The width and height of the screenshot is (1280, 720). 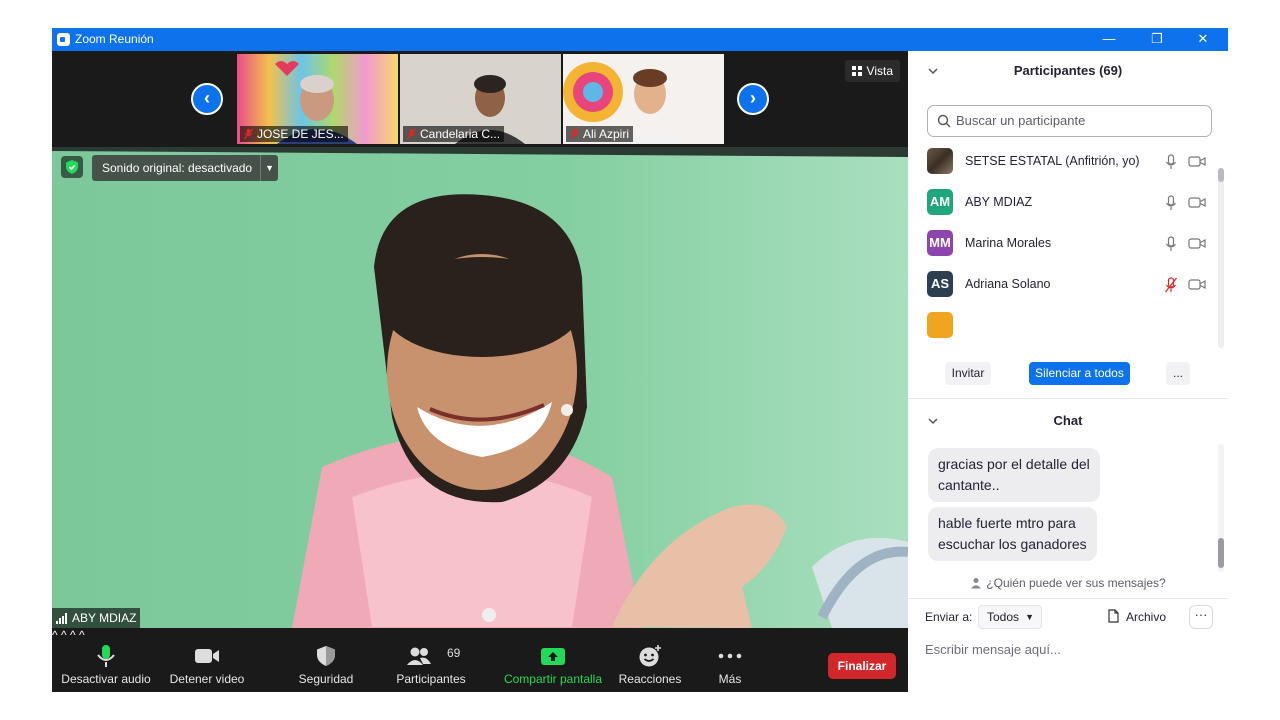 I want to click on participants-icon, so click(x=419, y=656).